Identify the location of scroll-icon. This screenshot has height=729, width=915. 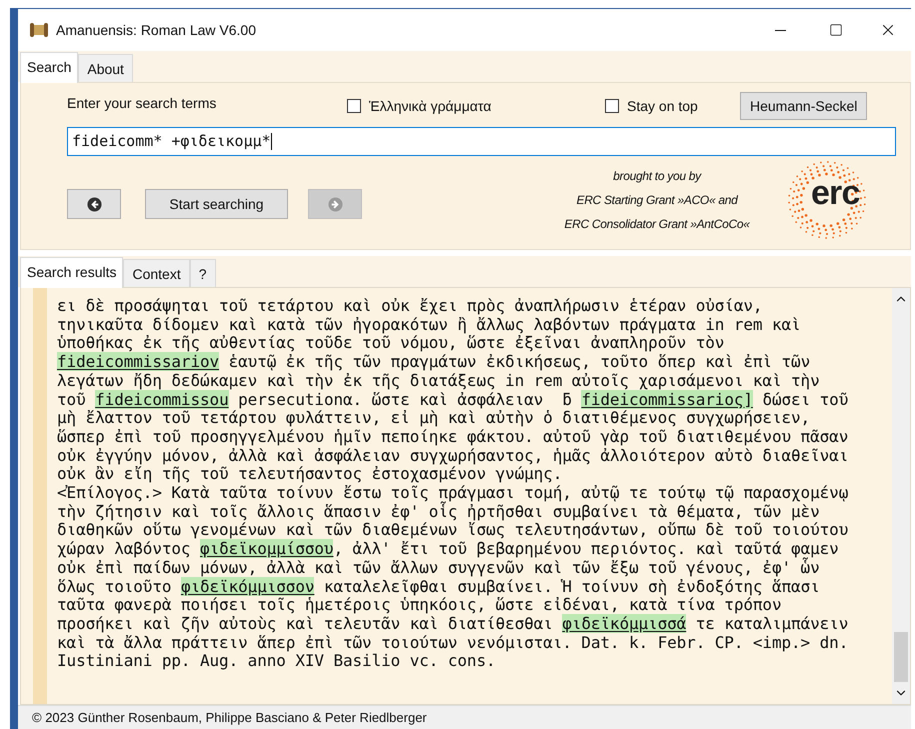
(39, 30).